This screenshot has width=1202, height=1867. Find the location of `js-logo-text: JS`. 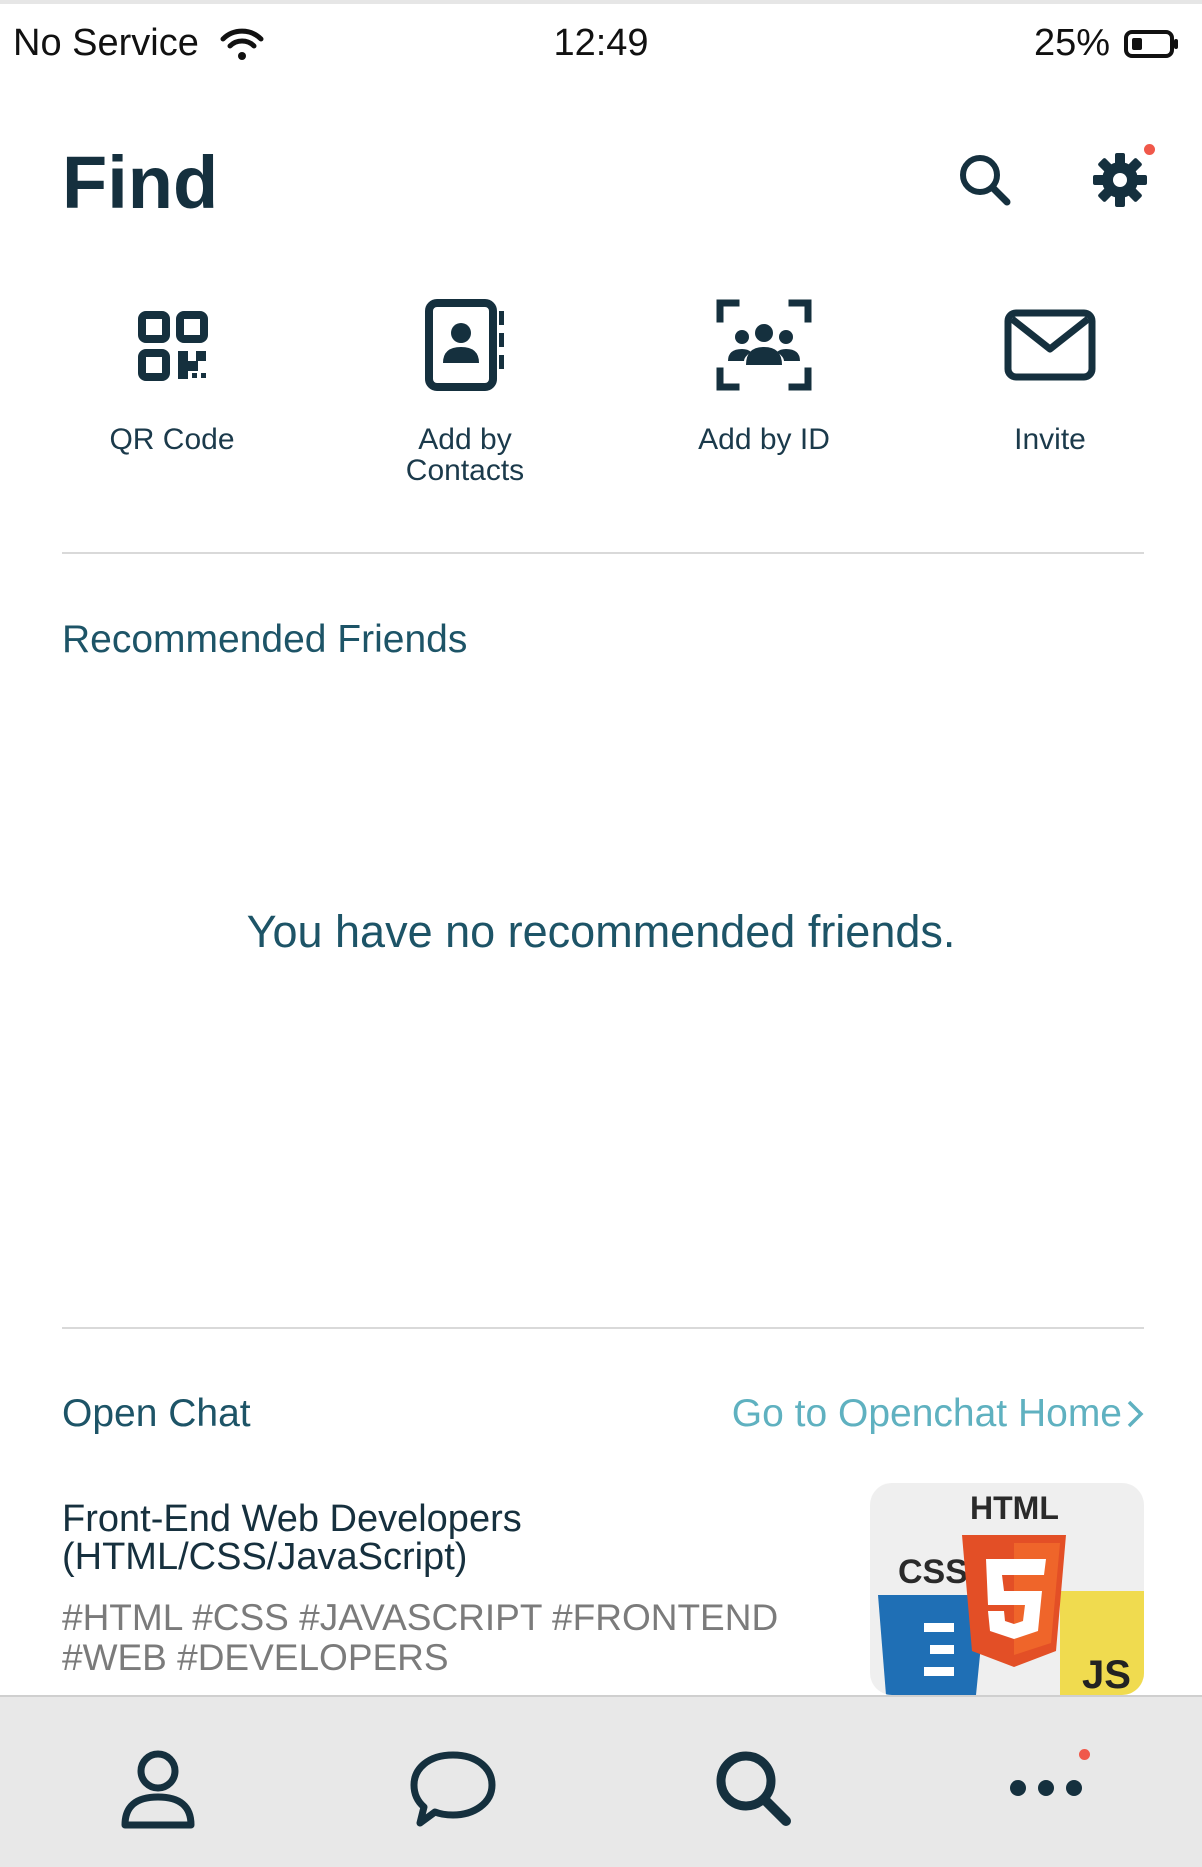

js-logo-text: JS is located at coordinates (1106, 1674).